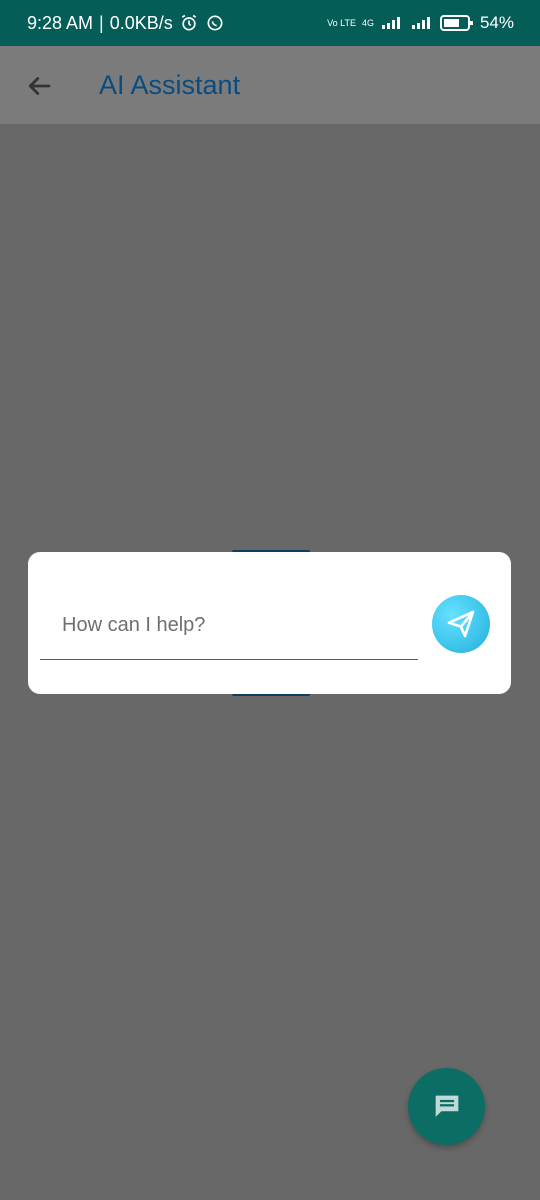 The width and height of the screenshot is (540, 1200). What do you see at coordinates (367, 22) in the screenshot?
I see `network-type: 4G` at bounding box center [367, 22].